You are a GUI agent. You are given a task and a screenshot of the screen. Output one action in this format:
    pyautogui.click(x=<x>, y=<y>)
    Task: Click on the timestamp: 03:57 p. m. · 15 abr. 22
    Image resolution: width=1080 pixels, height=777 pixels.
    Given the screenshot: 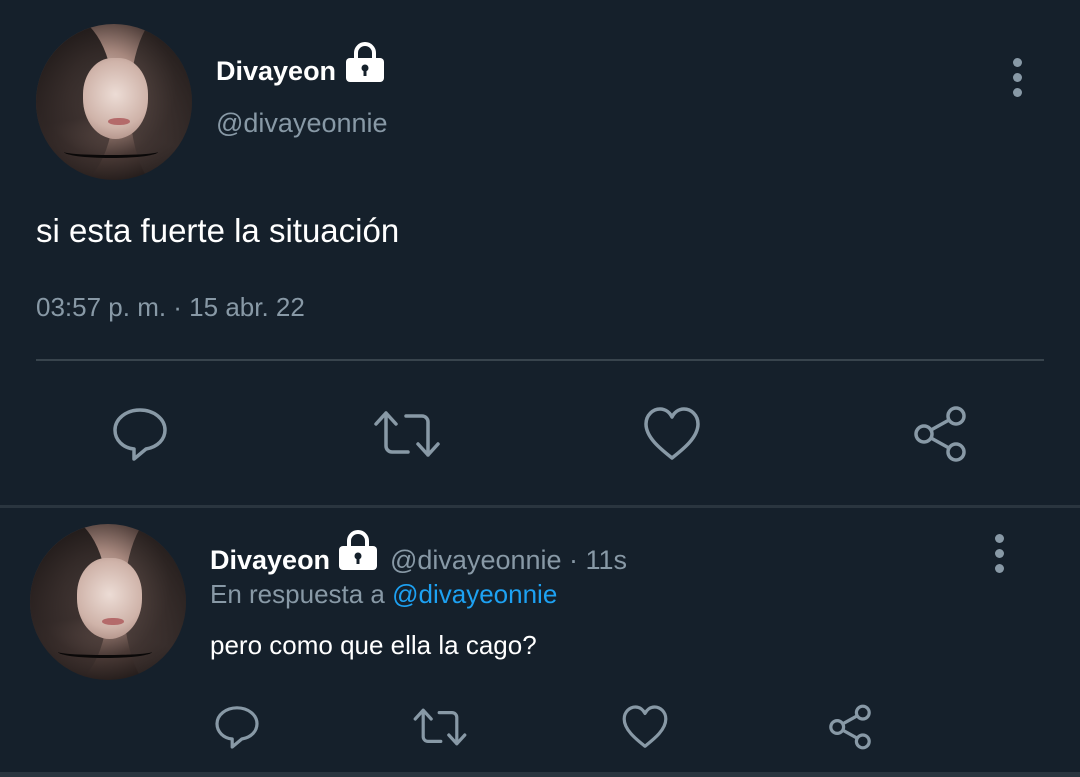 What is the action you would take?
    pyautogui.click(x=170, y=307)
    